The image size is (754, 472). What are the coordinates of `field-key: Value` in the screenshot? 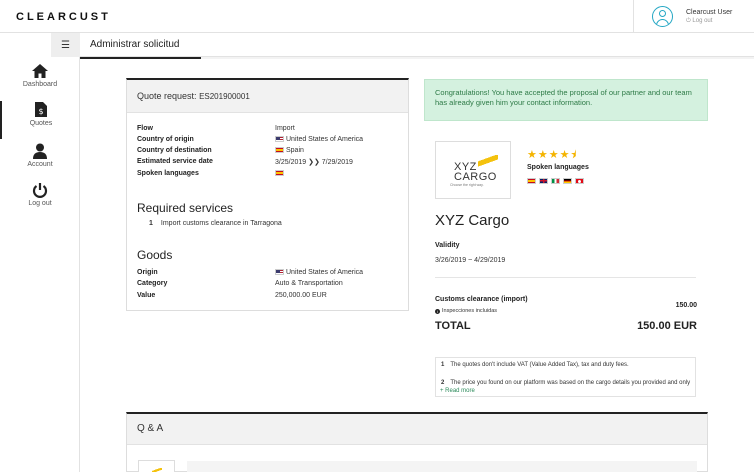 It's located at (146, 295).